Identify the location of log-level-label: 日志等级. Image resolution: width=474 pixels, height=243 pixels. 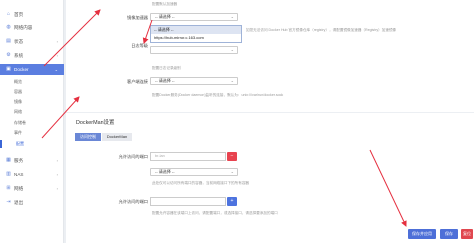
(139, 45).